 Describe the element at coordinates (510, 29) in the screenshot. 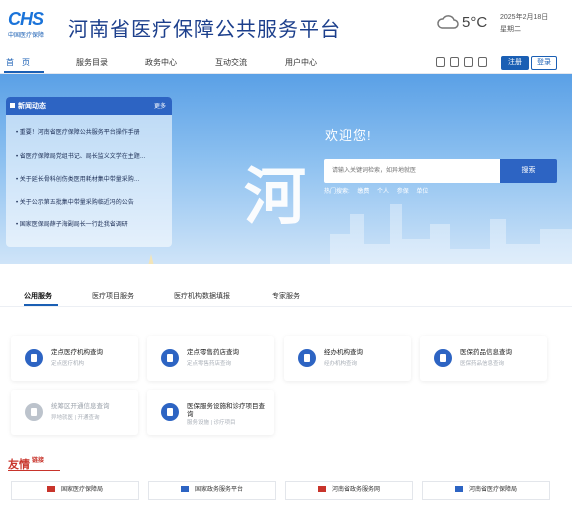

I see `weekday-text: 星期二` at that location.